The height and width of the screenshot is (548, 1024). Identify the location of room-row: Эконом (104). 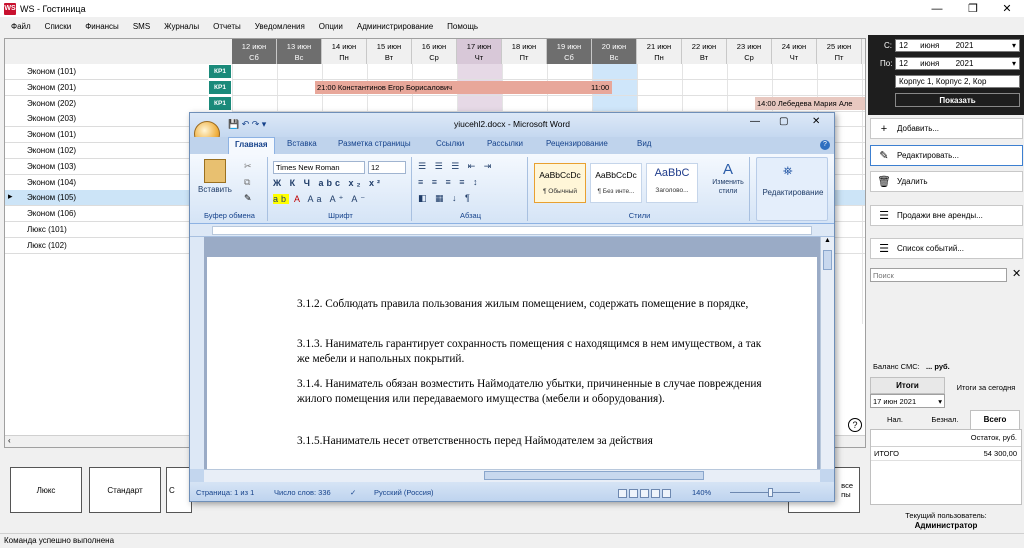
(106, 182).